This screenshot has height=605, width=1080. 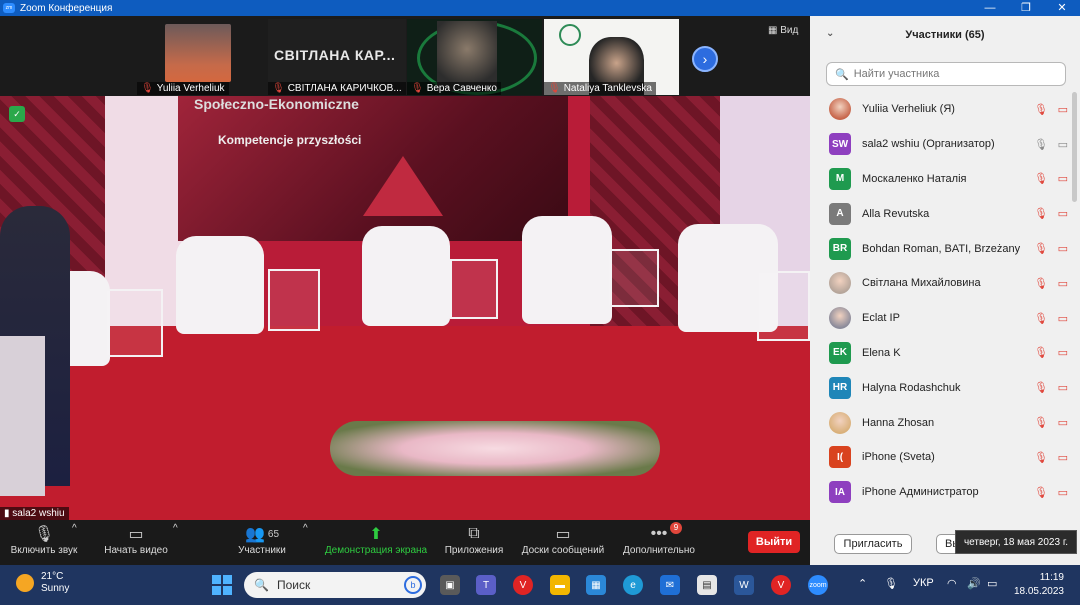 I want to click on participant-row: IA iPhone Администратор 🎙 ▭, so click(x=945, y=492).